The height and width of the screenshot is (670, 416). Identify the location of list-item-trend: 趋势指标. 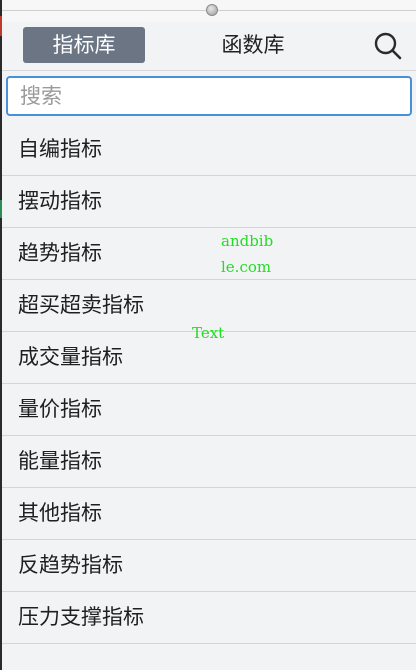
(209, 254).